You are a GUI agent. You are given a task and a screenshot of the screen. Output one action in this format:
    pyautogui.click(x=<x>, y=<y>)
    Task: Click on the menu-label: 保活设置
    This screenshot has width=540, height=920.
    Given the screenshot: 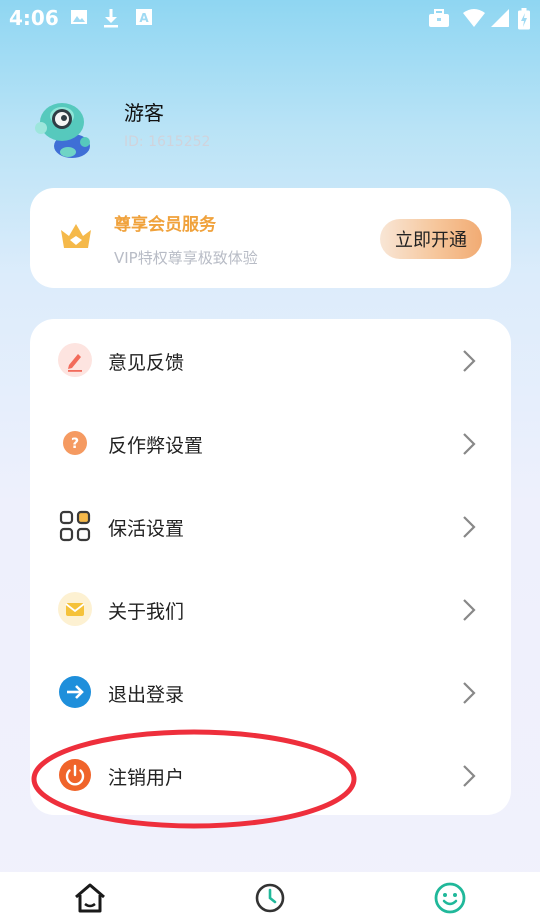 What is the action you would take?
    pyautogui.click(x=146, y=529)
    